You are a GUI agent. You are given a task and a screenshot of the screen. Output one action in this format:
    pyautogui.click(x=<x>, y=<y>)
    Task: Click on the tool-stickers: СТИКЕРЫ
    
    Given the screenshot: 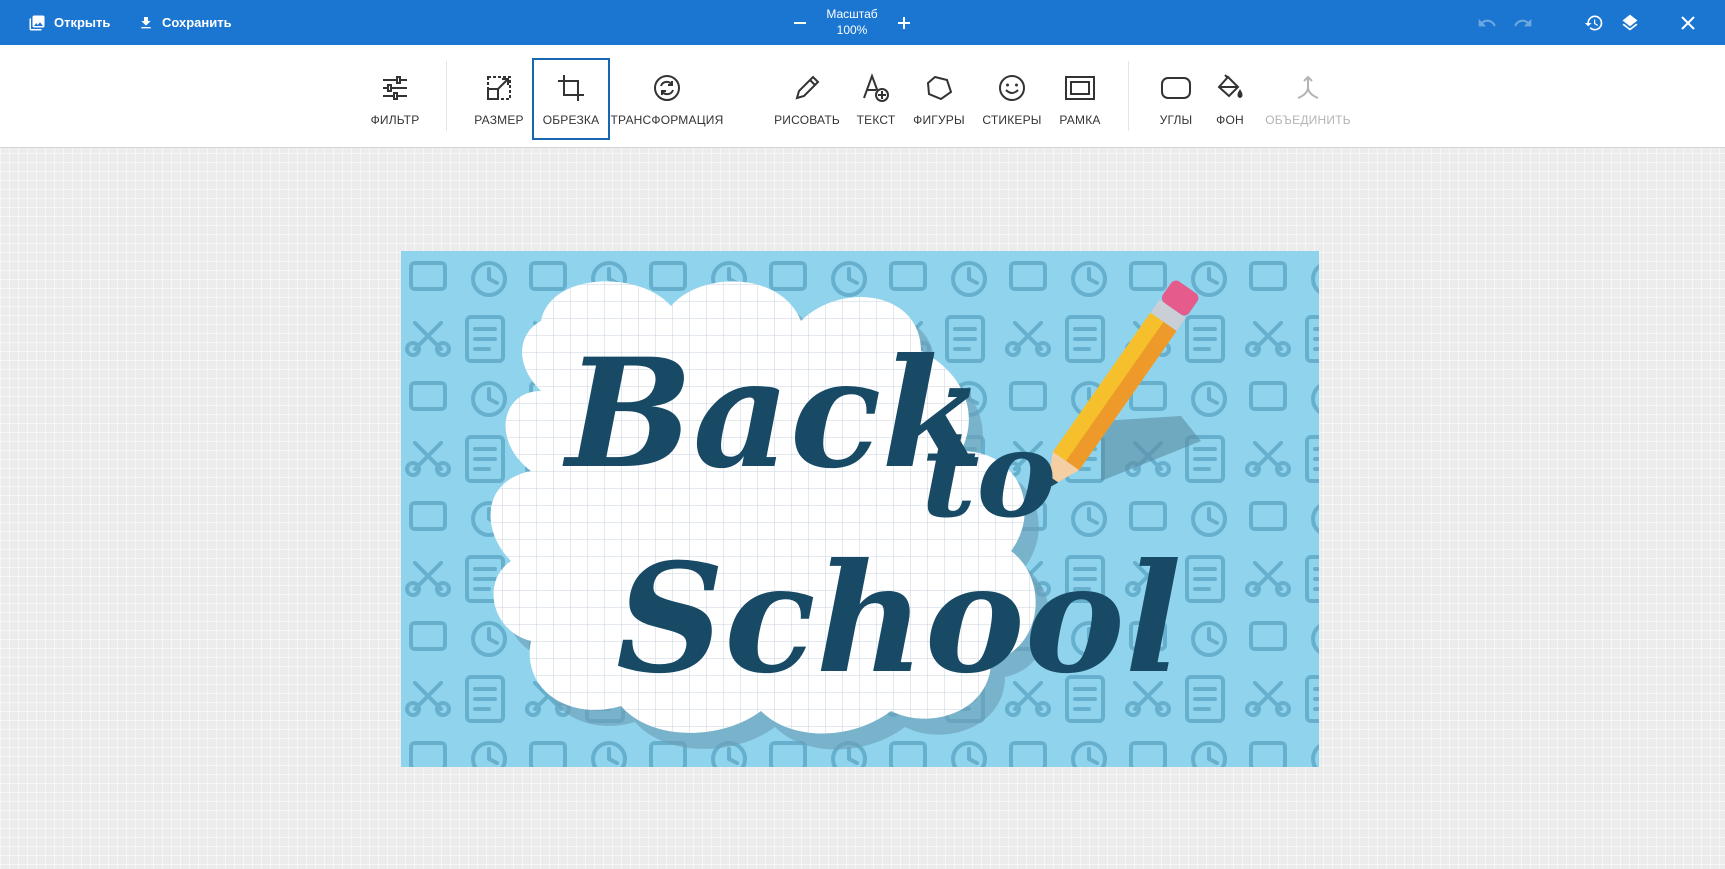 What is the action you would take?
    pyautogui.click(x=1012, y=96)
    